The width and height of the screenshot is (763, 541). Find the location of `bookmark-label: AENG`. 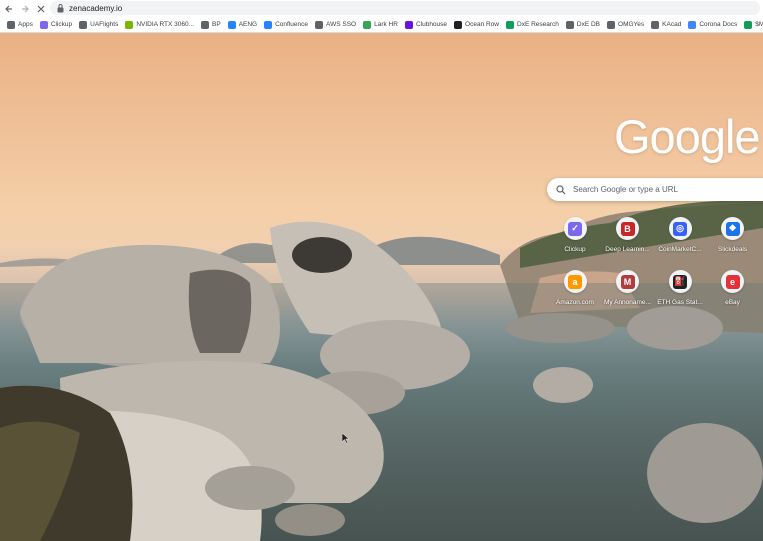

bookmark-label: AENG is located at coordinates (248, 24).